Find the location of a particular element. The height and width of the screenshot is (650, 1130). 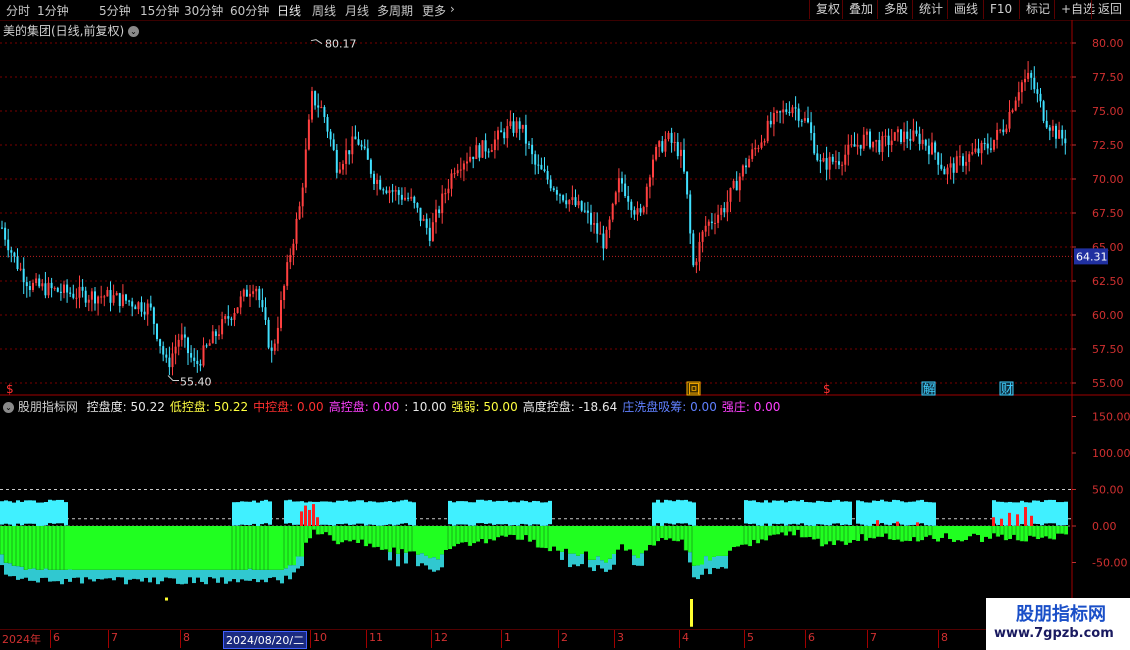

period-15min: 15分钟 is located at coordinates (159, 10).